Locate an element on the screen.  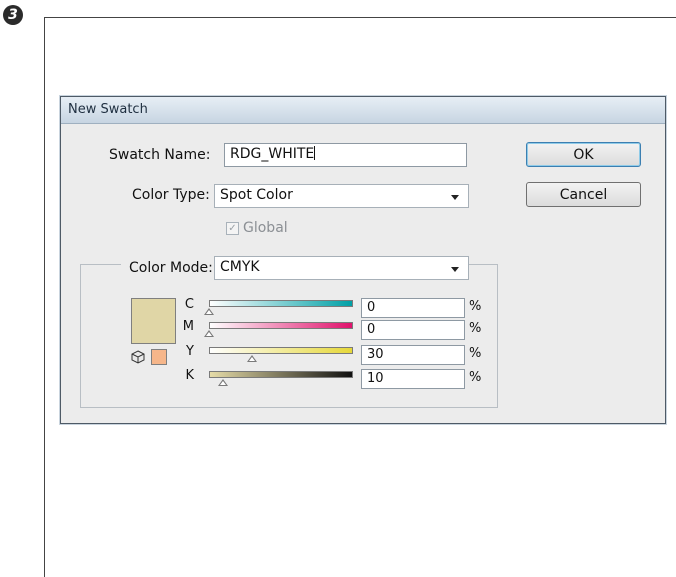
step-number-badge: 3 is located at coordinates (13, 15).